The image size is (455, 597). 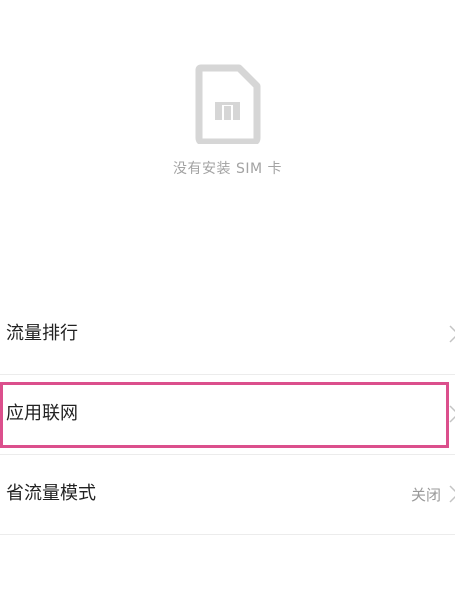 I want to click on menu-item-label: 省流量模式, so click(x=51, y=493).